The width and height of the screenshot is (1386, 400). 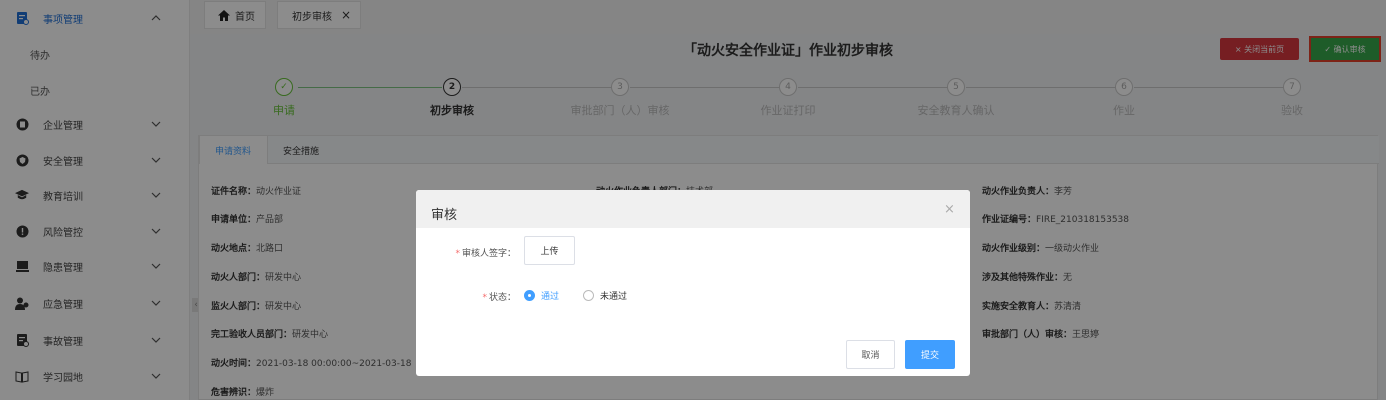 I want to click on close-icon: ×, so click(x=949, y=209).